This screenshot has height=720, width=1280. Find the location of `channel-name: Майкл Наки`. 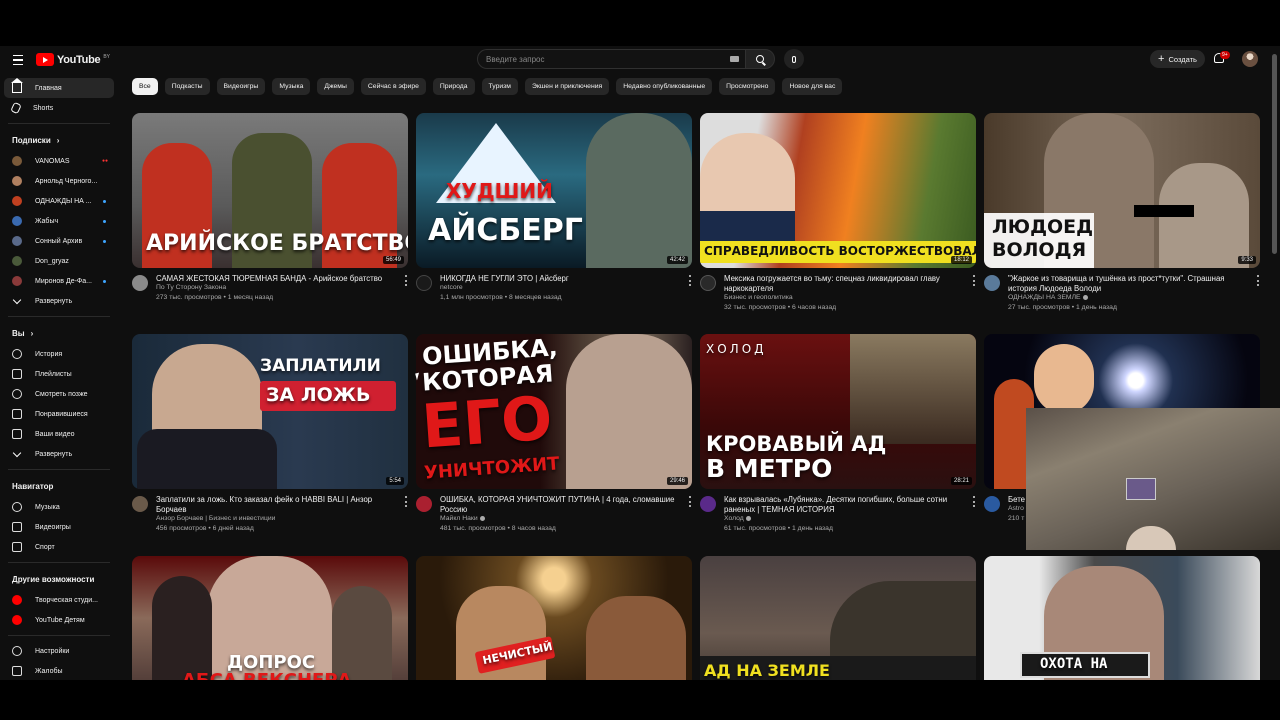

channel-name: Майкл Наки is located at coordinates (462, 518).